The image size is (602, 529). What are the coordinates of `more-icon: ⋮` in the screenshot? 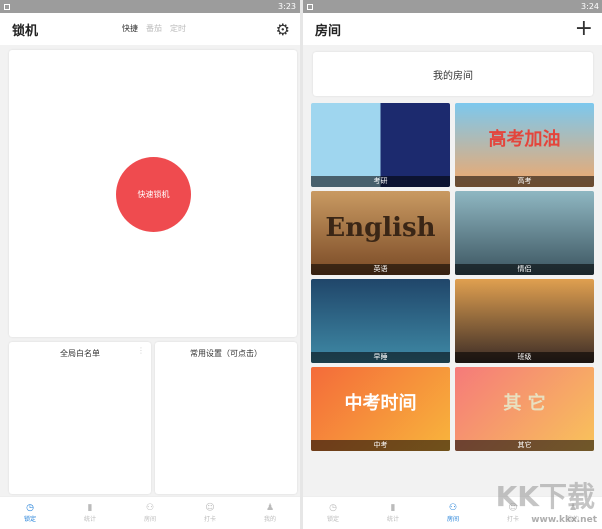 It's located at (141, 350).